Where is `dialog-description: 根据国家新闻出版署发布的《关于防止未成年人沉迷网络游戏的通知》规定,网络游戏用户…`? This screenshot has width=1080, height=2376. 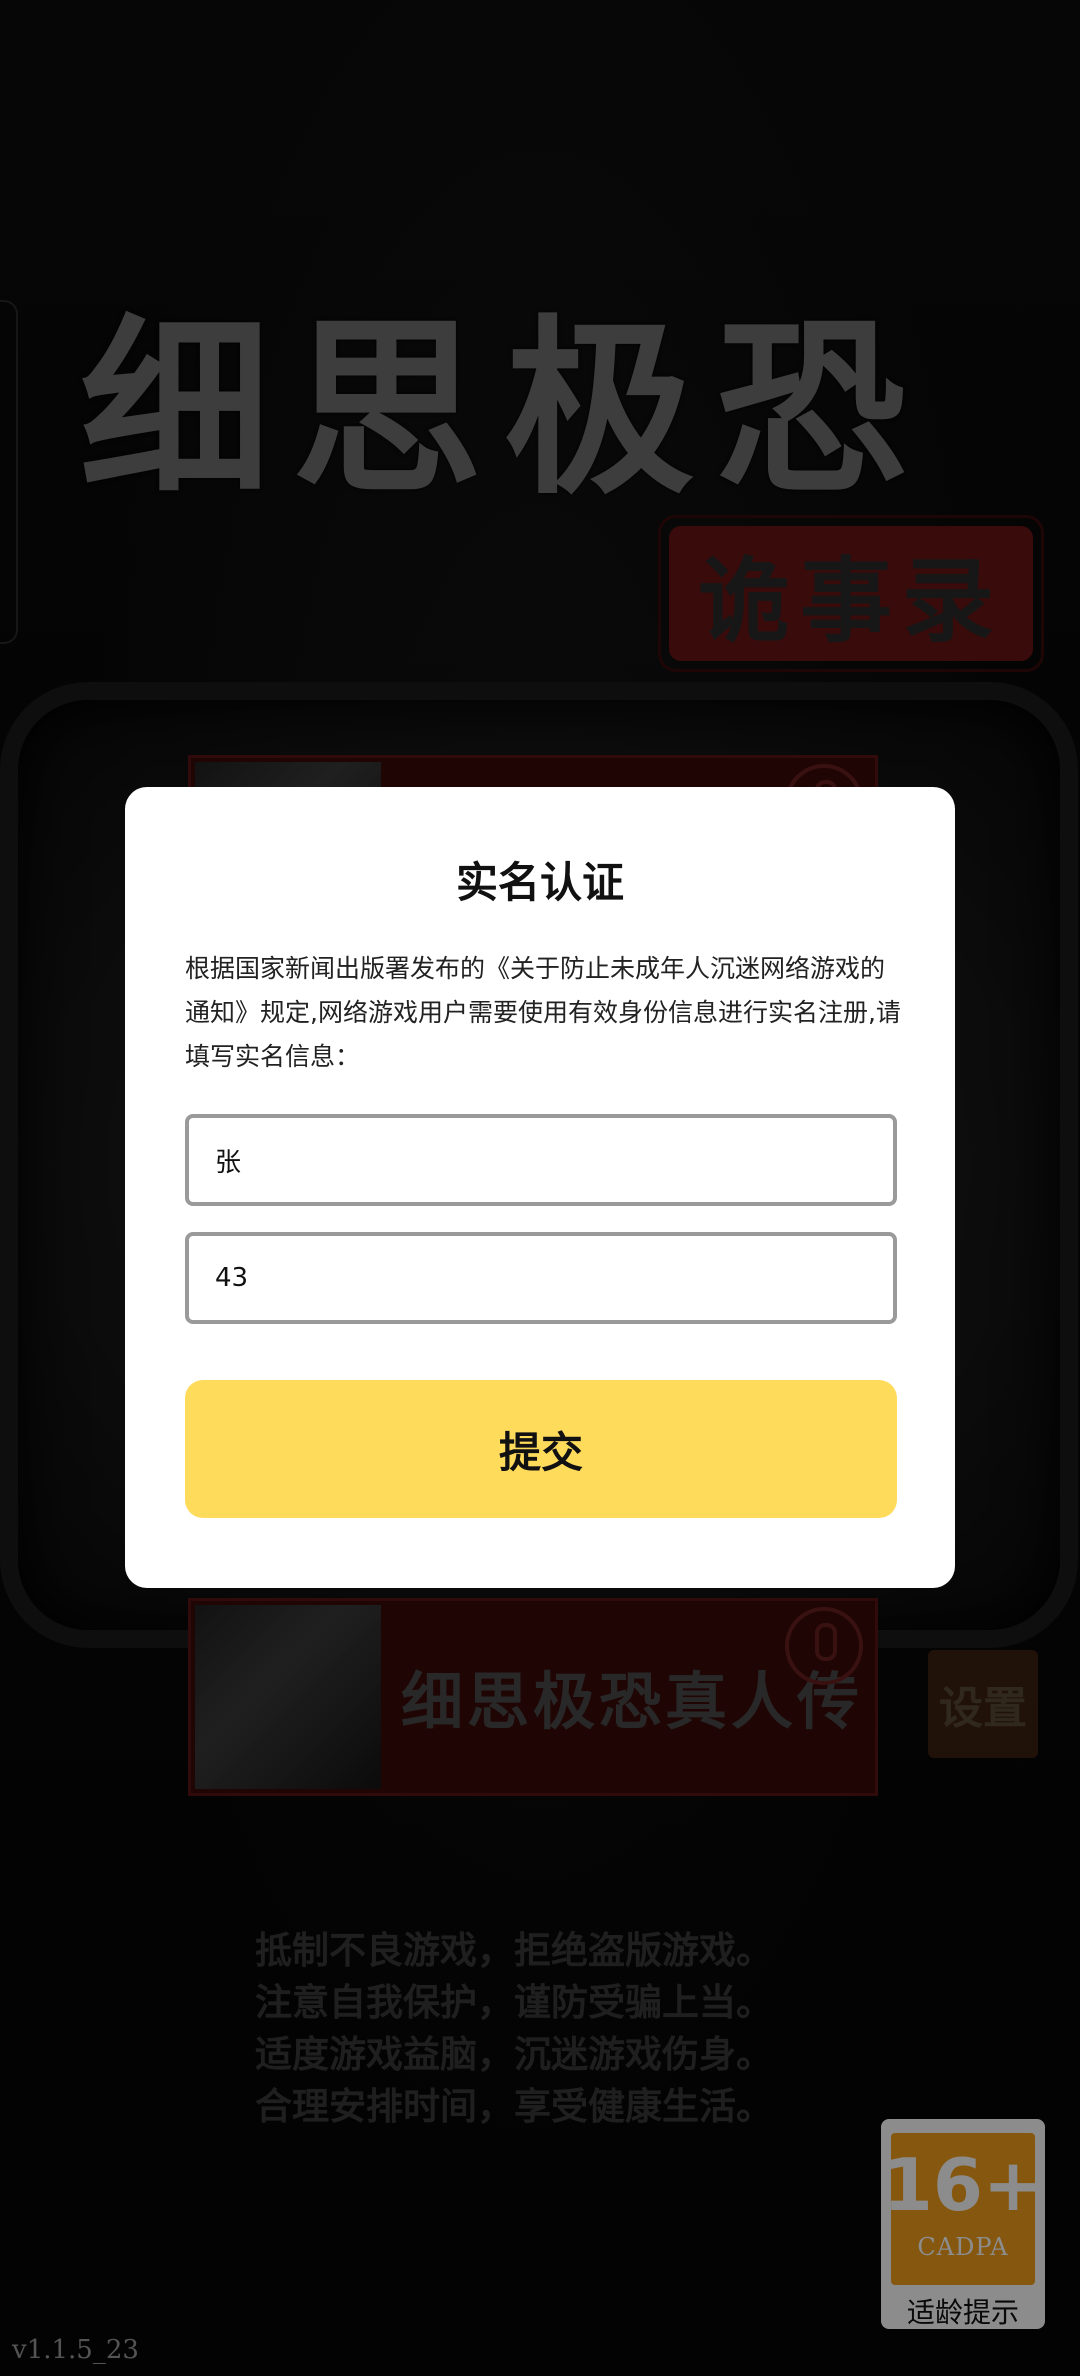
dialog-description: 根据国家新闻出版署发布的《关于防止未成年人沉迷网络游戏的通知》规定,网络游戏用户… is located at coordinates (543, 1012).